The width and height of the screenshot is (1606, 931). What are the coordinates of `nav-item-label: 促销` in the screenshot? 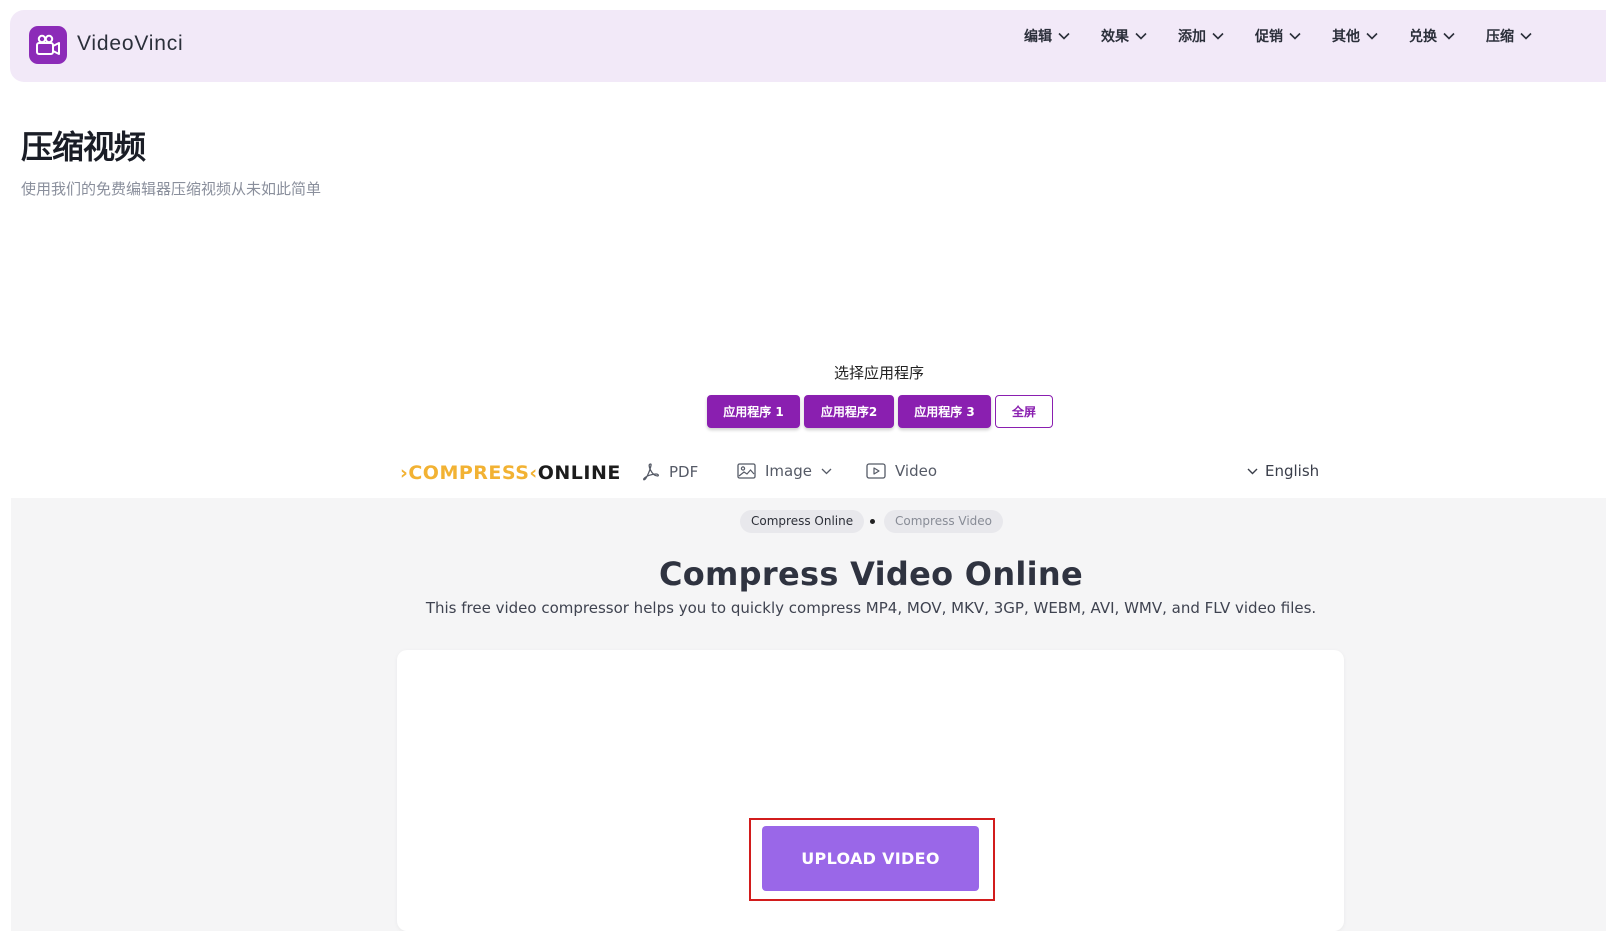 It's located at (1269, 36).